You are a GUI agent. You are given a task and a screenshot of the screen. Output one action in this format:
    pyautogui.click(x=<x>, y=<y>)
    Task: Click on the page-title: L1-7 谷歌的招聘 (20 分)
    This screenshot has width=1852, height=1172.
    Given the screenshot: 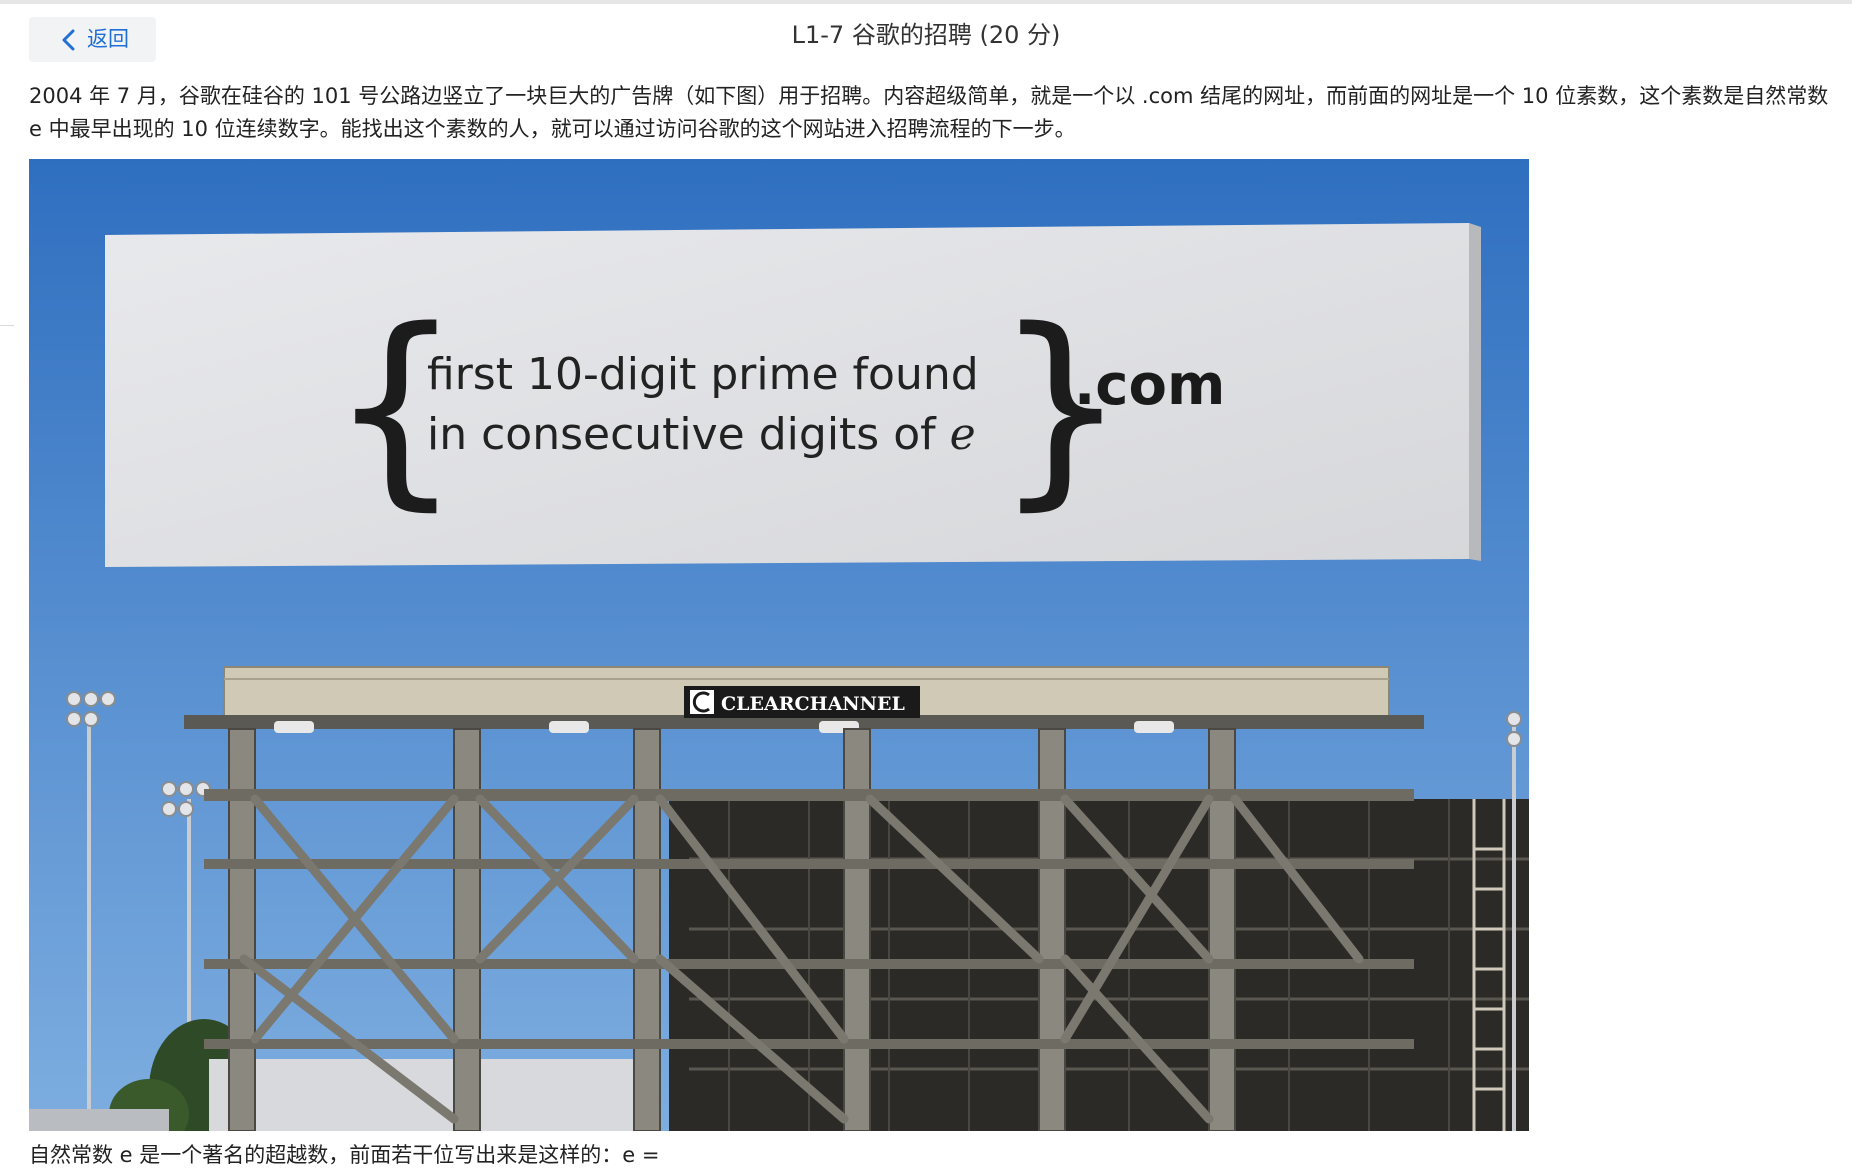 What is the action you would take?
    pyautogui.click(x=926, y=35)
    